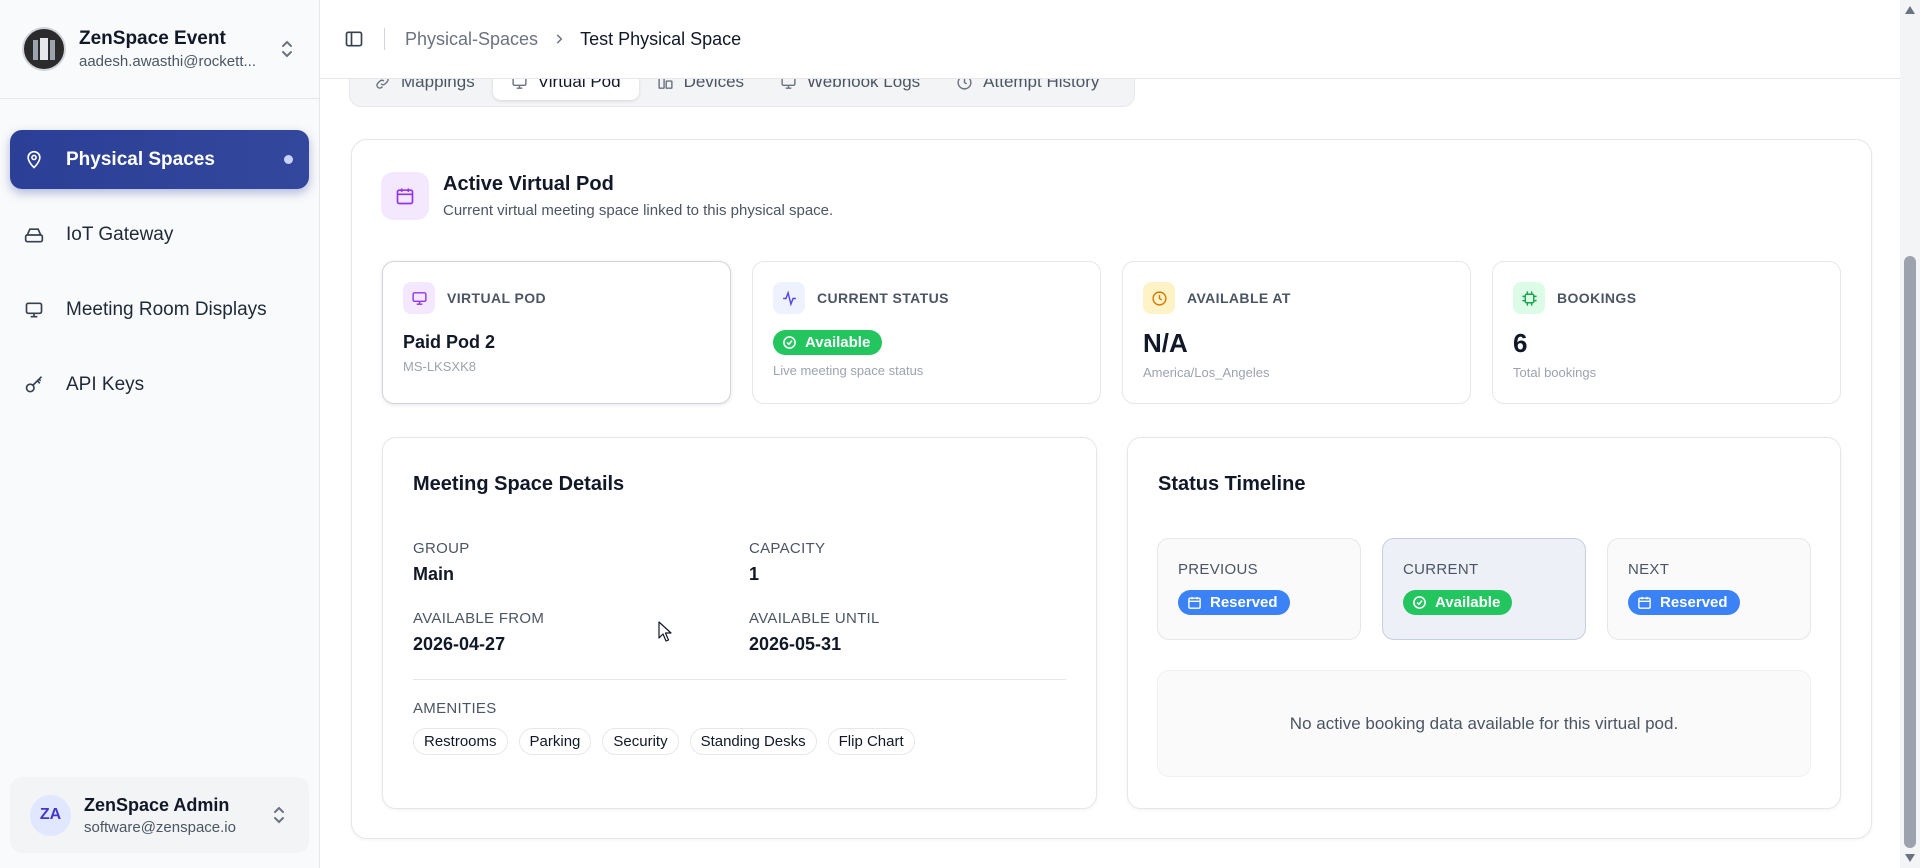  I want to click on tab-mappings: Mappings, so click(424, 89).